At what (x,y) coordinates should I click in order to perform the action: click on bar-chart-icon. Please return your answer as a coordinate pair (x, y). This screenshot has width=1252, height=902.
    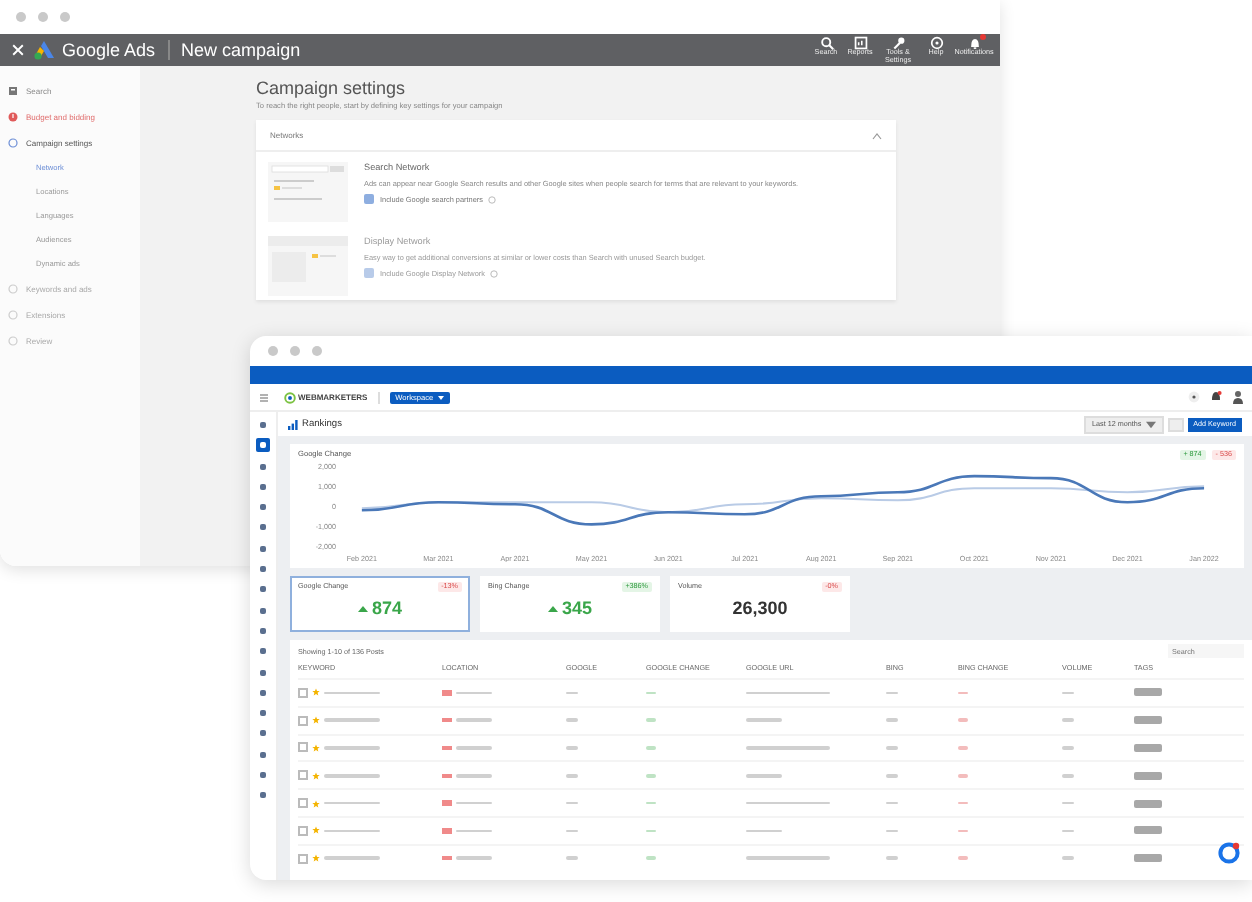
    Looking at the image, I should click on (293, 424).